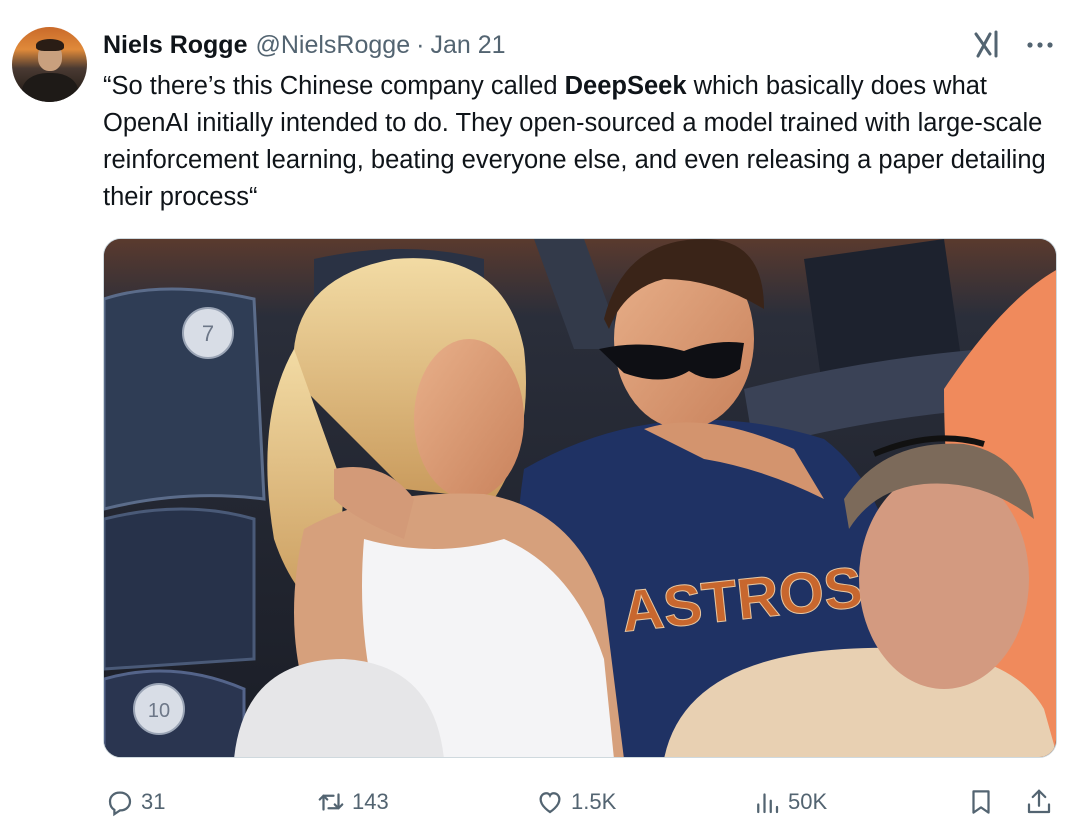 The image size is (1080, 837). Describe the element at coordinates (334, 86) in the screenshot. I see `tweet-text-part-1: “So there’s this Chinese company called` at that location.